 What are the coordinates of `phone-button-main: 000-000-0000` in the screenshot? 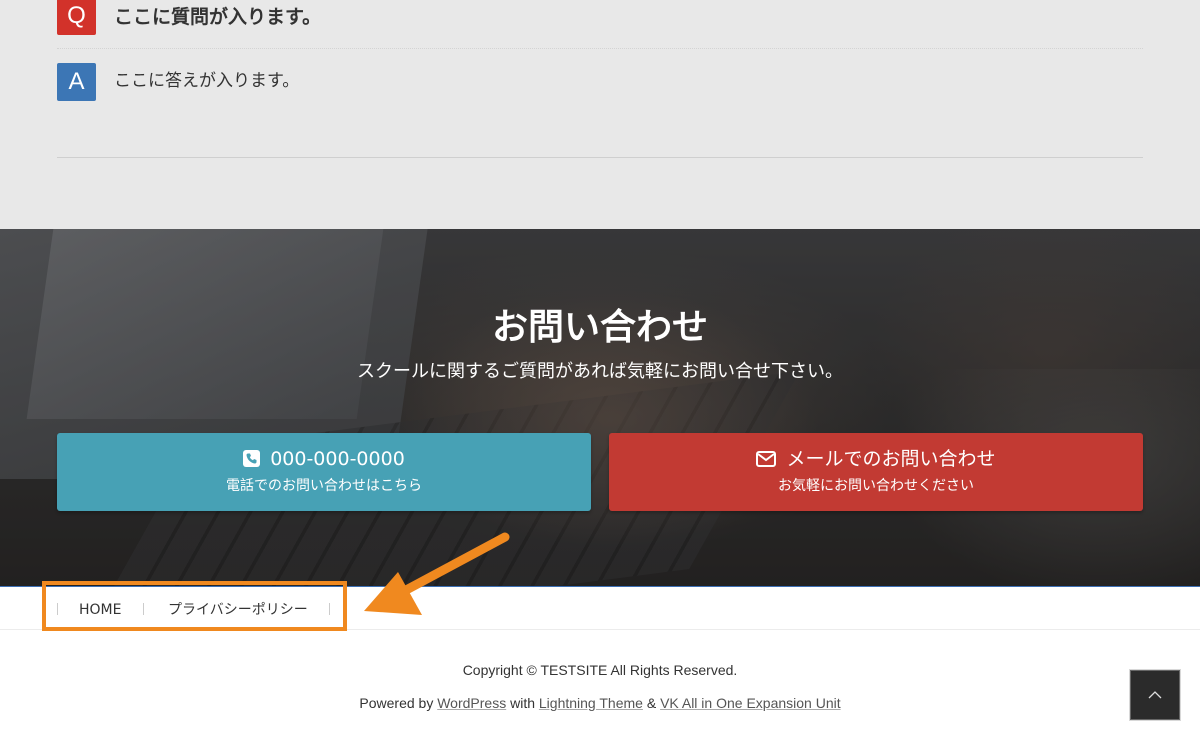 It's located at (324, 460).